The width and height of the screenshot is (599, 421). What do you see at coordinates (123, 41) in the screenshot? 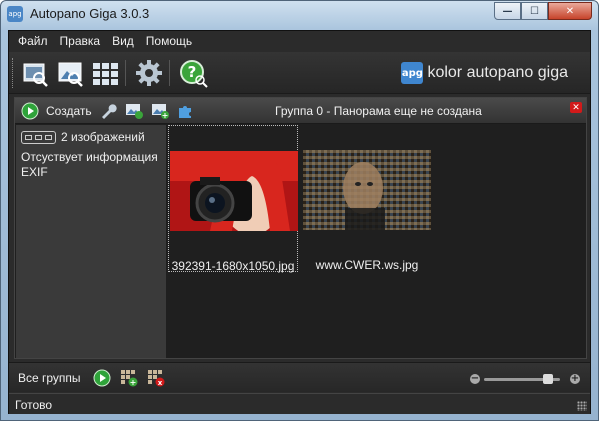
I see `menu-view: Вид` at bounding box center [123, 41].